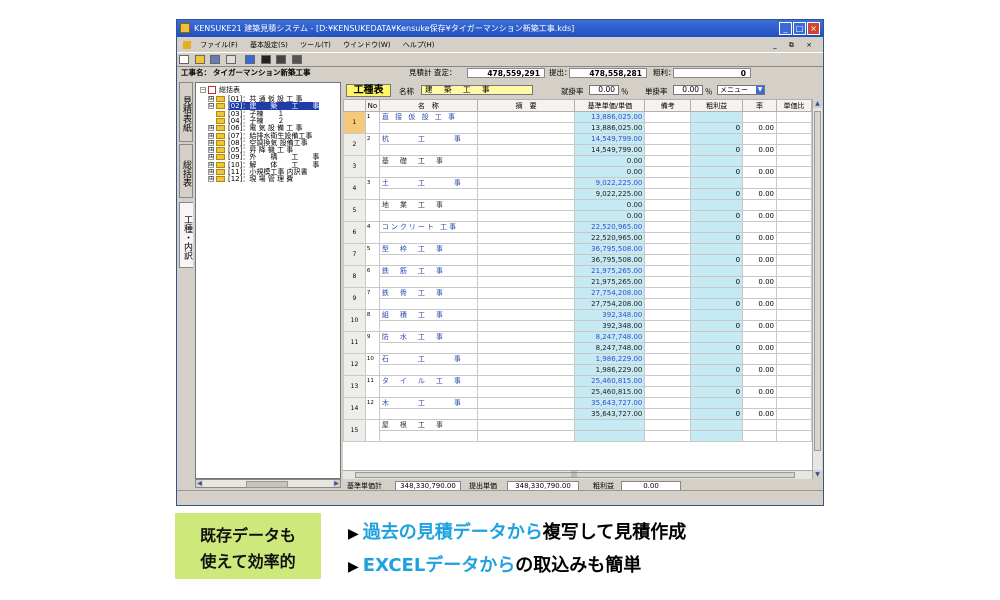  I want to click on table-row: 86鉄 筋 工 事 21,975,265.00, so click(577, 276).